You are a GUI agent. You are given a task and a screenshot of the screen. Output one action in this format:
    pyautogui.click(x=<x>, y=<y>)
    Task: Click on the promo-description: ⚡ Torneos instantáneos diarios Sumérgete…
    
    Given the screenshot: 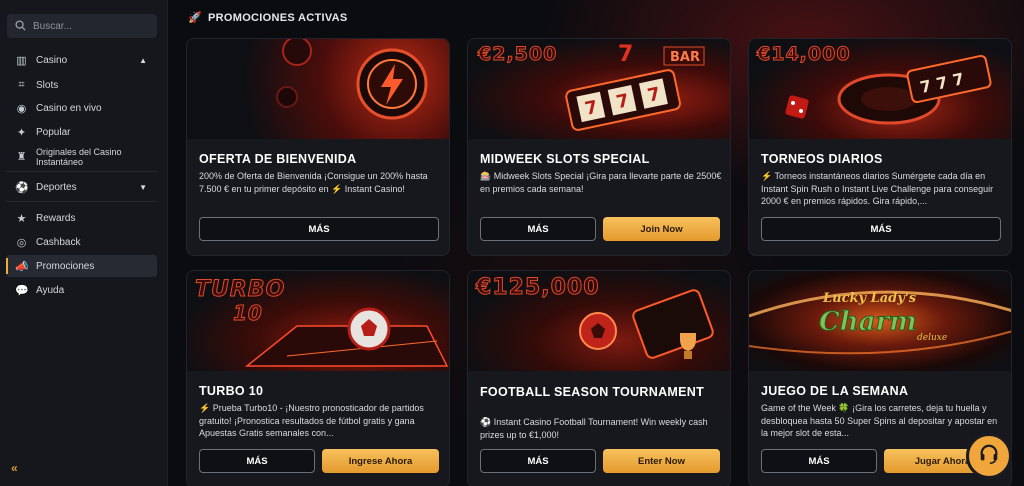 What is the action you would take?
    pyautogui.click(x=877, y=188)
    